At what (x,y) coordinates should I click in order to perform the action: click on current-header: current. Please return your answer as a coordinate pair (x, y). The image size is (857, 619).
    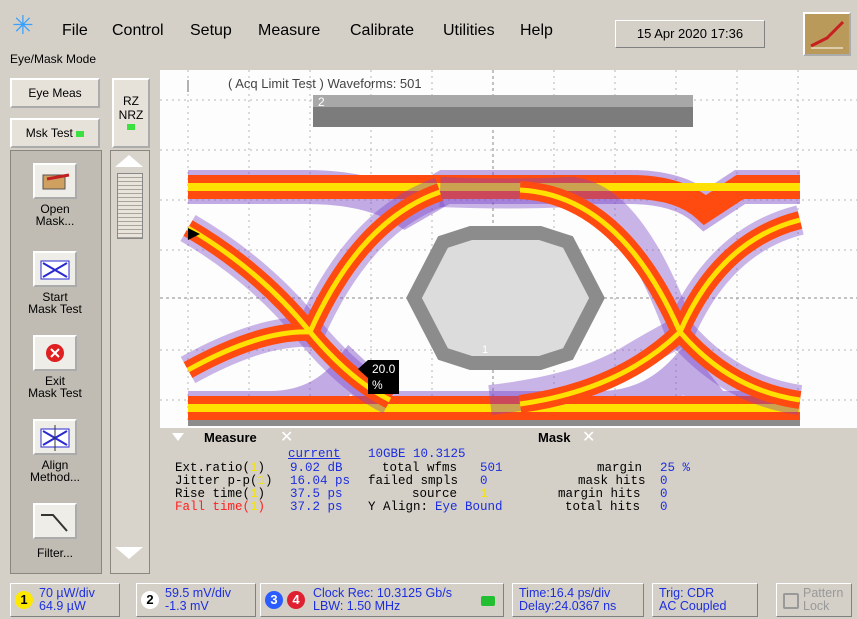
    Looking at the image, I should click on (314, 454).